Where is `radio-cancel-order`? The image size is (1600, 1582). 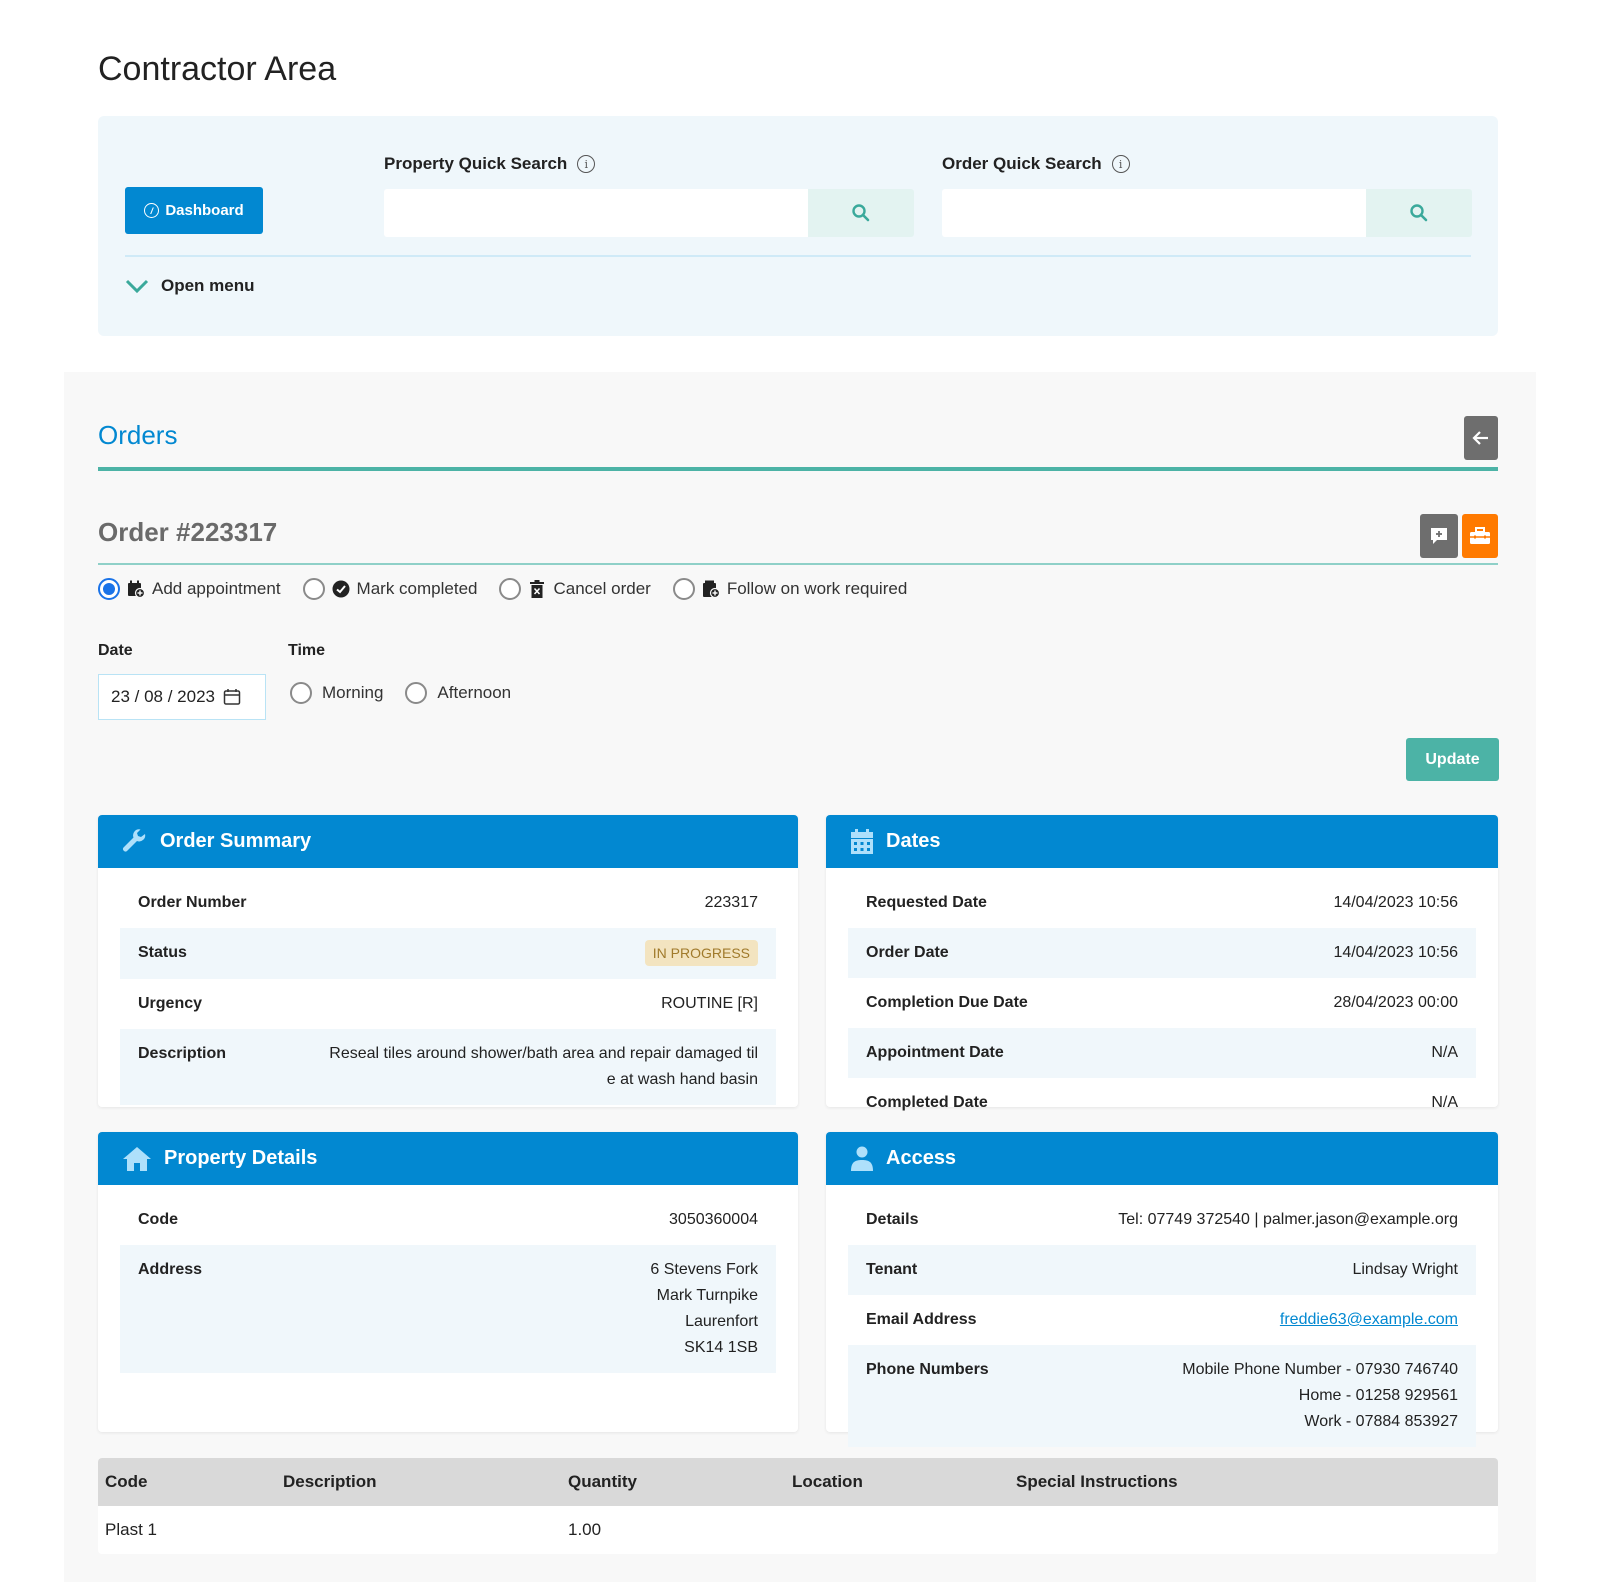
radio-cancel-order is located at coordinates (510, 589).